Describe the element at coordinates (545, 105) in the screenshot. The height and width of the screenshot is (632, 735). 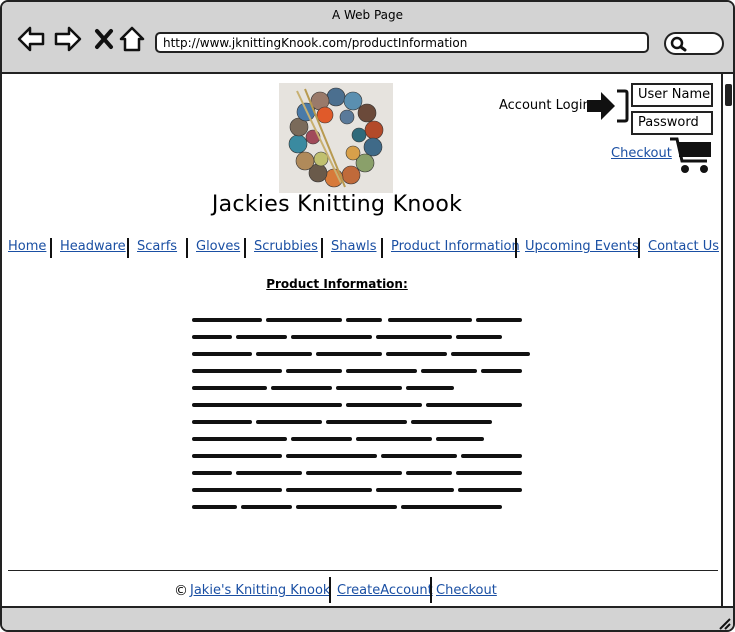
I see `account-login-label: Account Login` at that location.